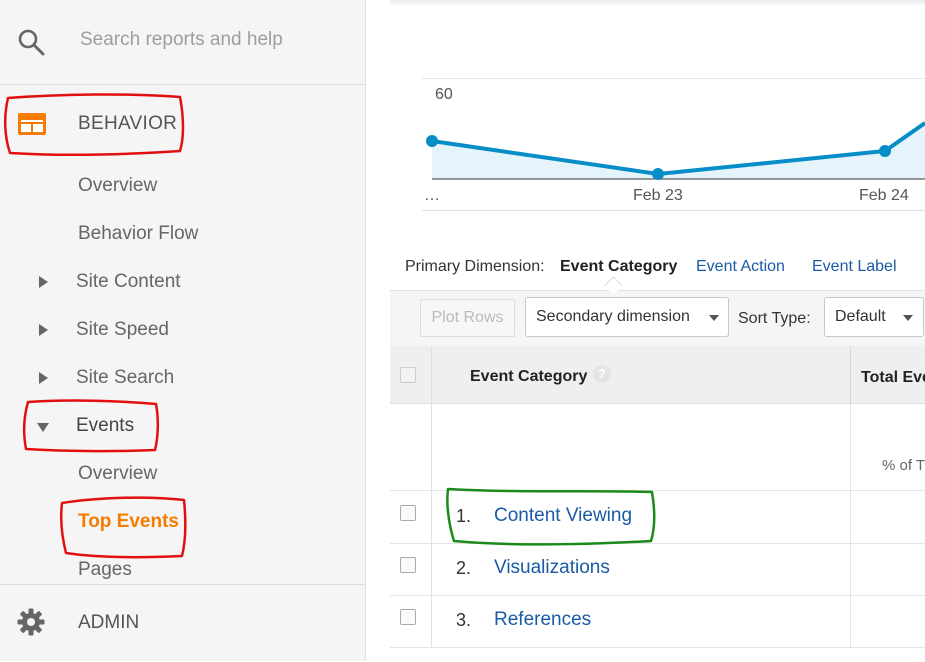 This screenshot has width=925, height=662. What do you see at coordinates (182, 378) in the screenshot?
I see `sidebar-item-site-search: Site Search` at bounding box center [182, 378].